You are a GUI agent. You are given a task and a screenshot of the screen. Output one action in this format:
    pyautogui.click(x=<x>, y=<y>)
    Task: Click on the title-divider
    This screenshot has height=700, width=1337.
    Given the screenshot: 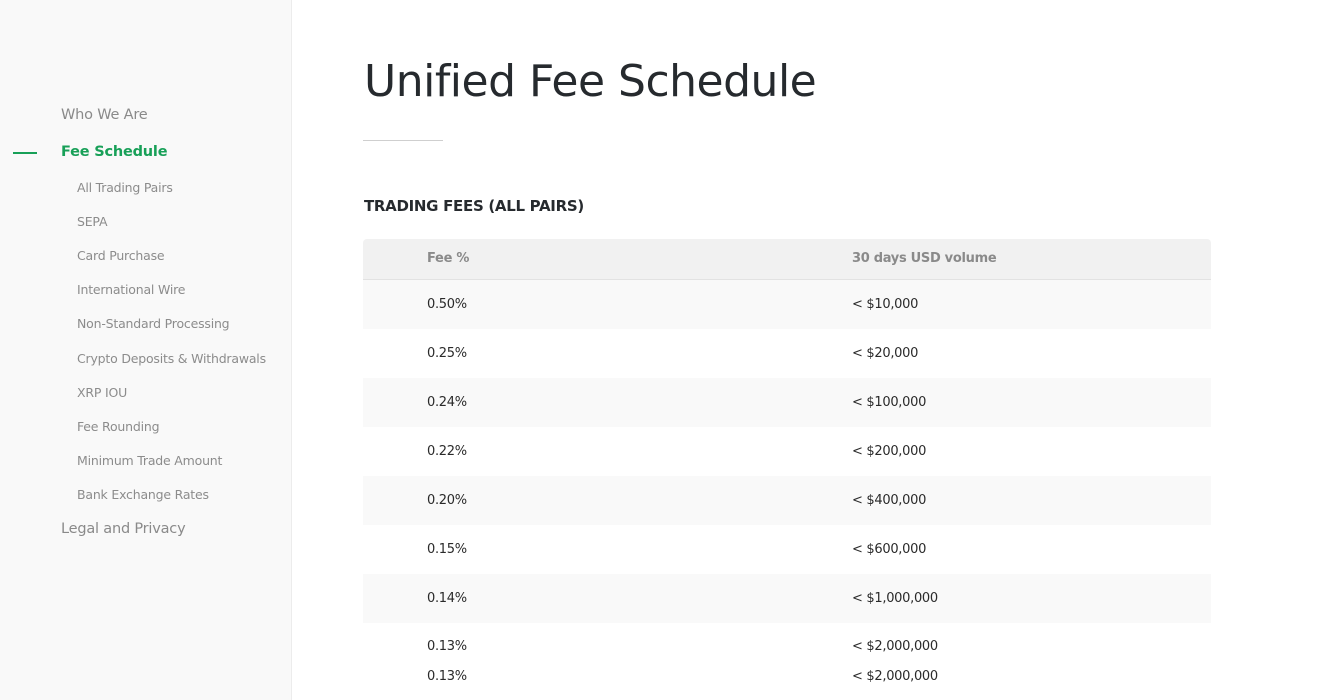 What is the action you would take?
    pyautogui.click(x=403, y=140)
    